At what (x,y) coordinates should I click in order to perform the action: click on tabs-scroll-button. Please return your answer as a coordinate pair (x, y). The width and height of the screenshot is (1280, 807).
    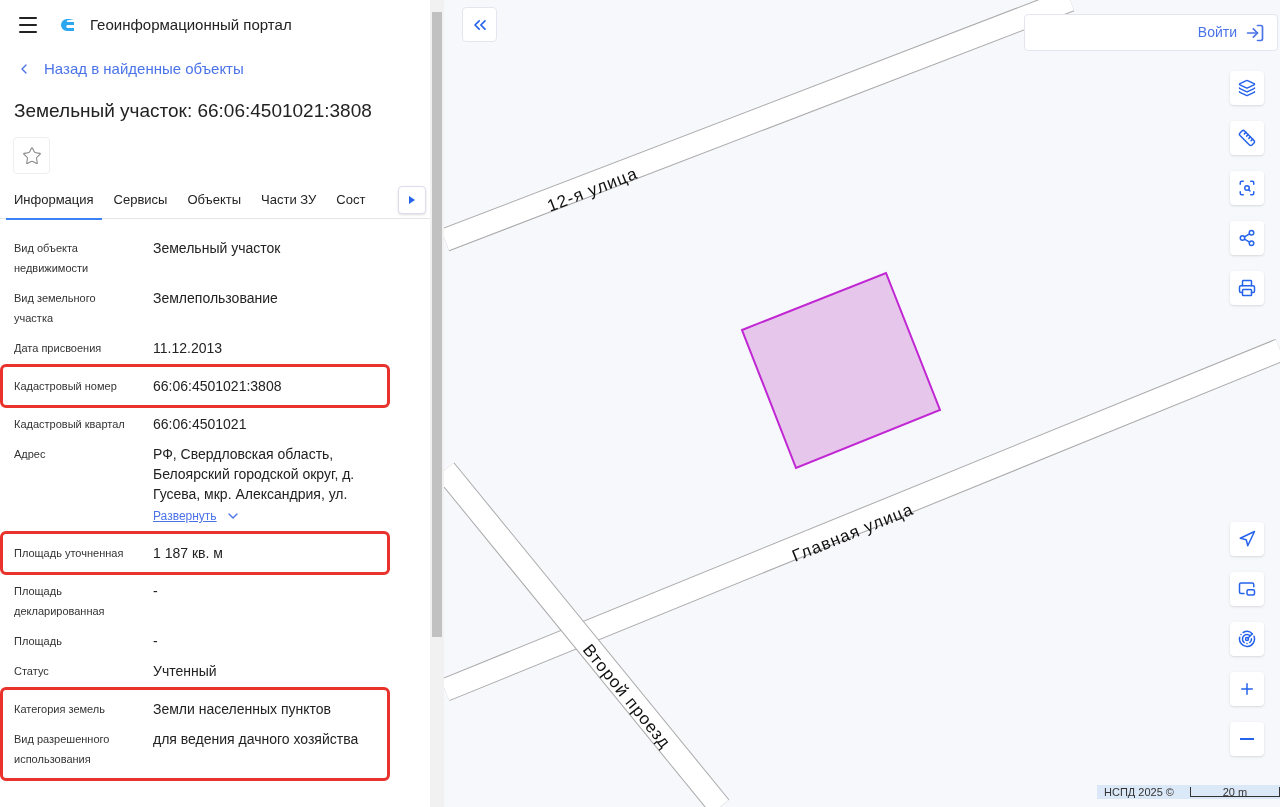
    Looking at the image, I should click on (412, 200).